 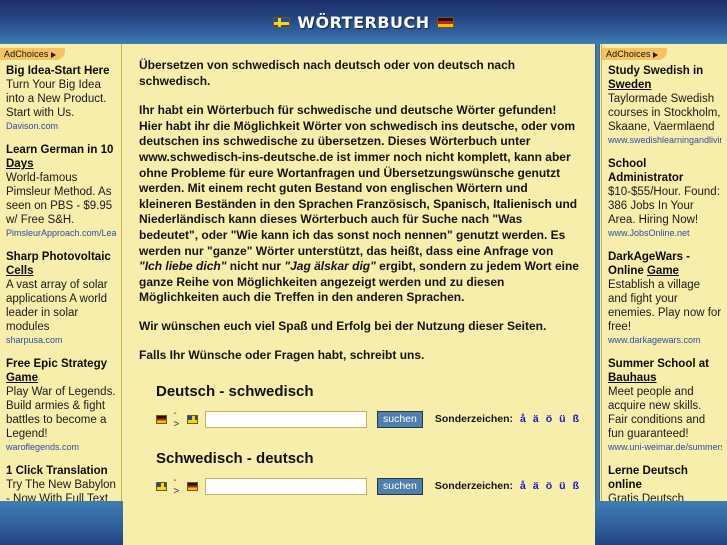 I want to click on ad-title-link: School Administrator, so click(x=665, y=171).